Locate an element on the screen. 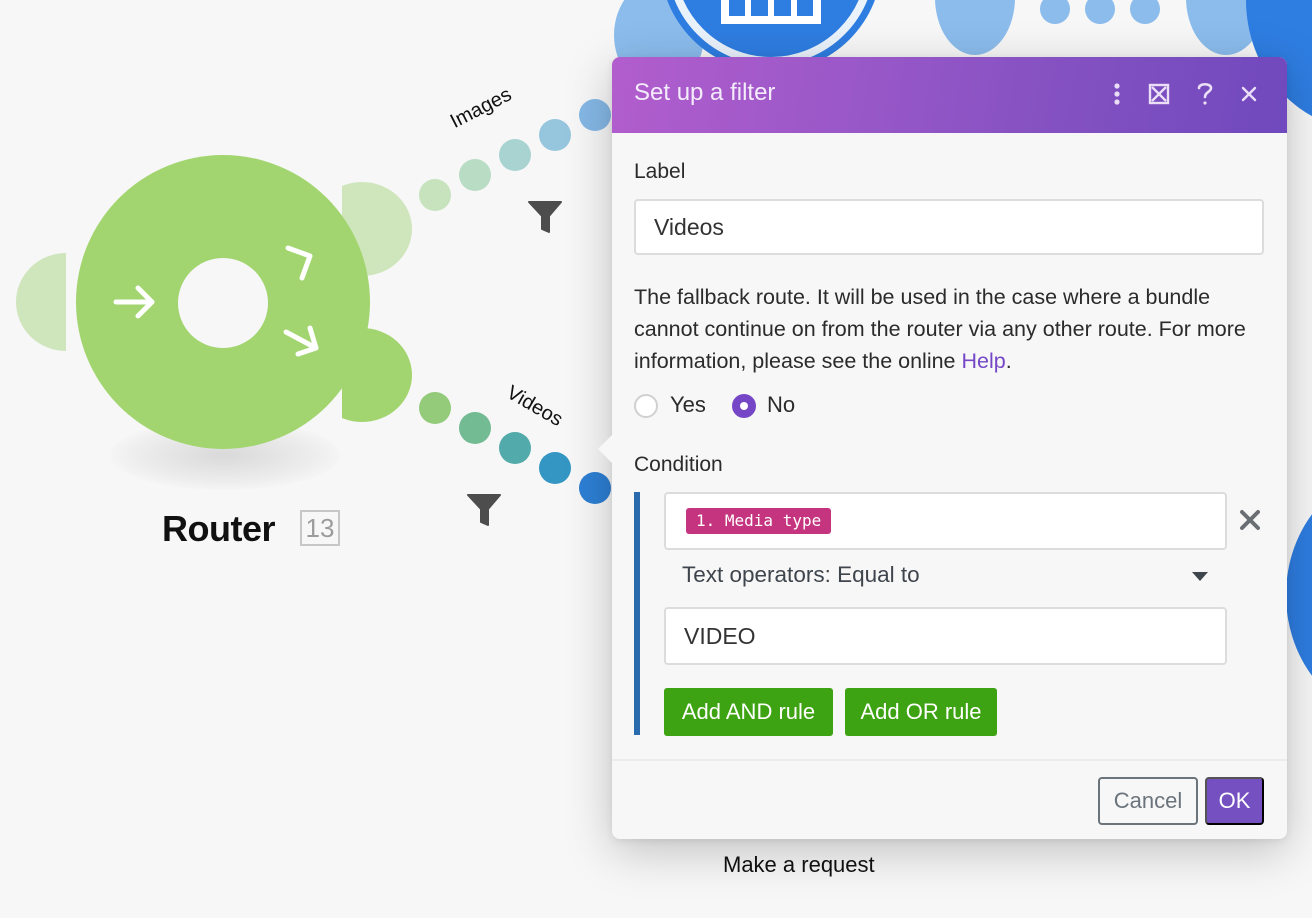  module-id-badge: 13 is located at coordinates (320, 528).